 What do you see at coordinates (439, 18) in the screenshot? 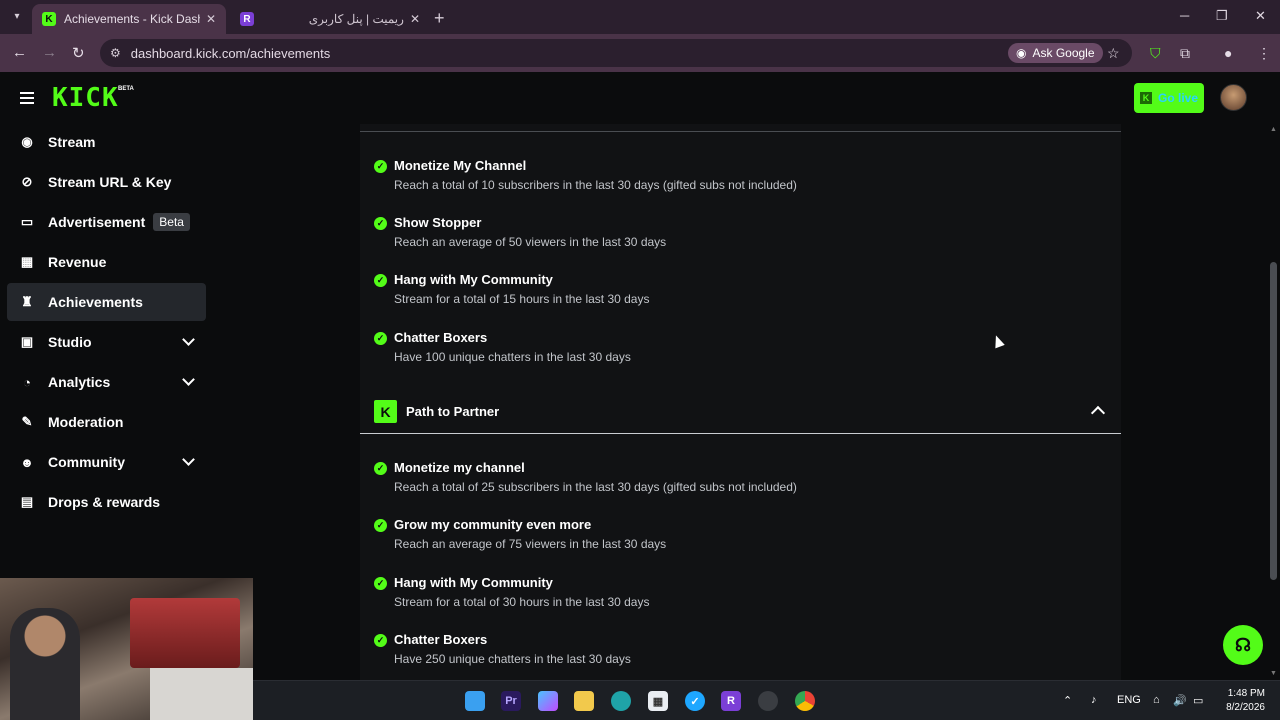
I see `new-tab-icon: +` at bounding box center [439, 18].